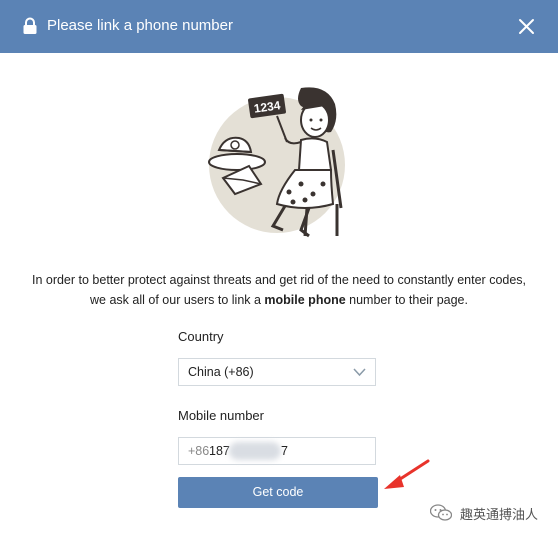  I want to click on mobile-number-label: Mobile number, so click(221, 415).